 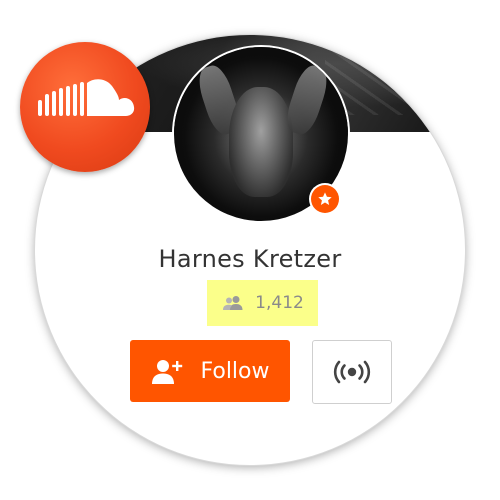 What do you see at coordinates (235, 371) in the screenshot?
I see `follow-button-label: Follow` at bounding box center [235, 371].